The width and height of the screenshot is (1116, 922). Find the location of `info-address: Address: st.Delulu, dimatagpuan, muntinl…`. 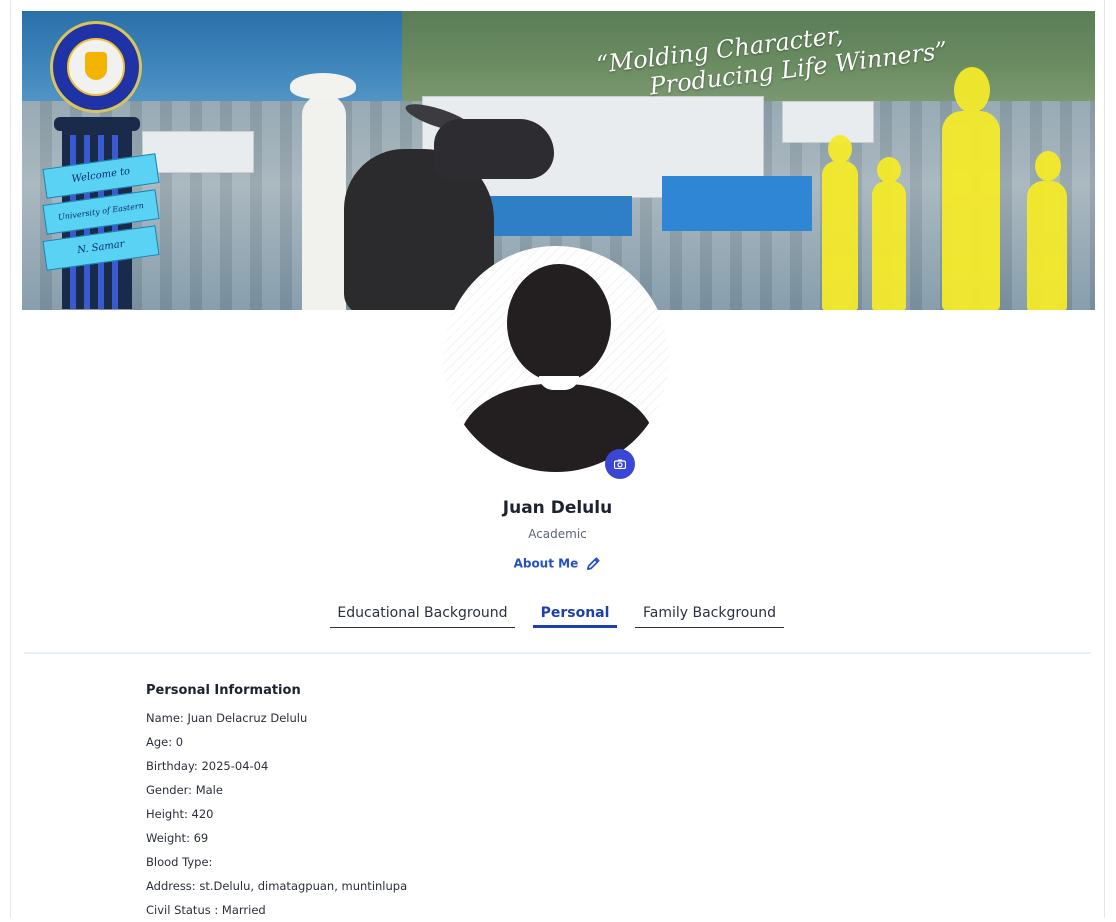

info-address: Address: st.Delulu, dimatagpuan, muntinl… is located at coordinates (277, 886).